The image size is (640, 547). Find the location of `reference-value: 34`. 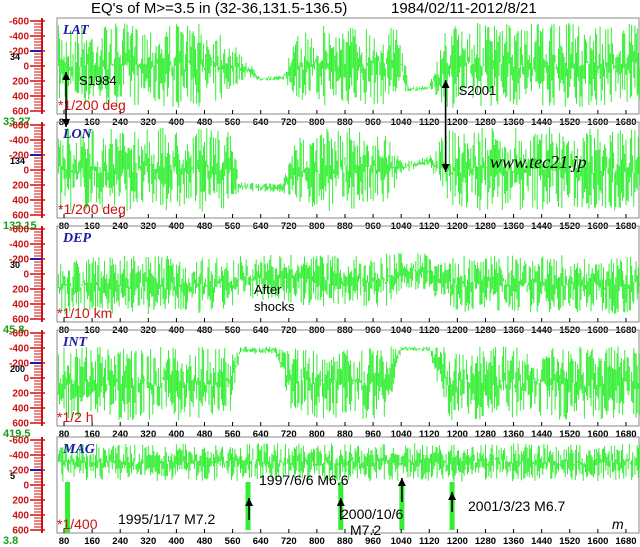

reference-value: 34 is located at coordinates (15, 57).